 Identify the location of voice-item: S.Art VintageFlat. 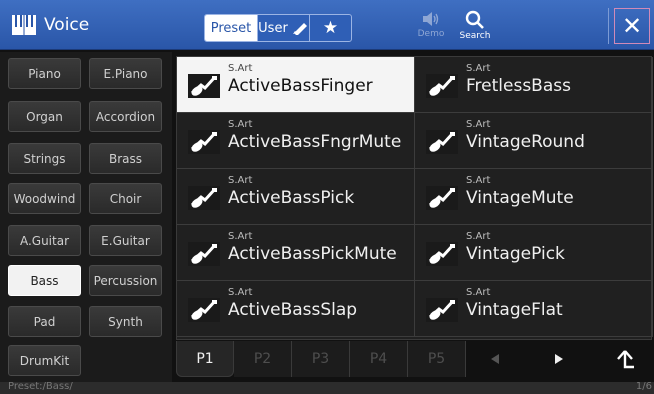
(534, 309).